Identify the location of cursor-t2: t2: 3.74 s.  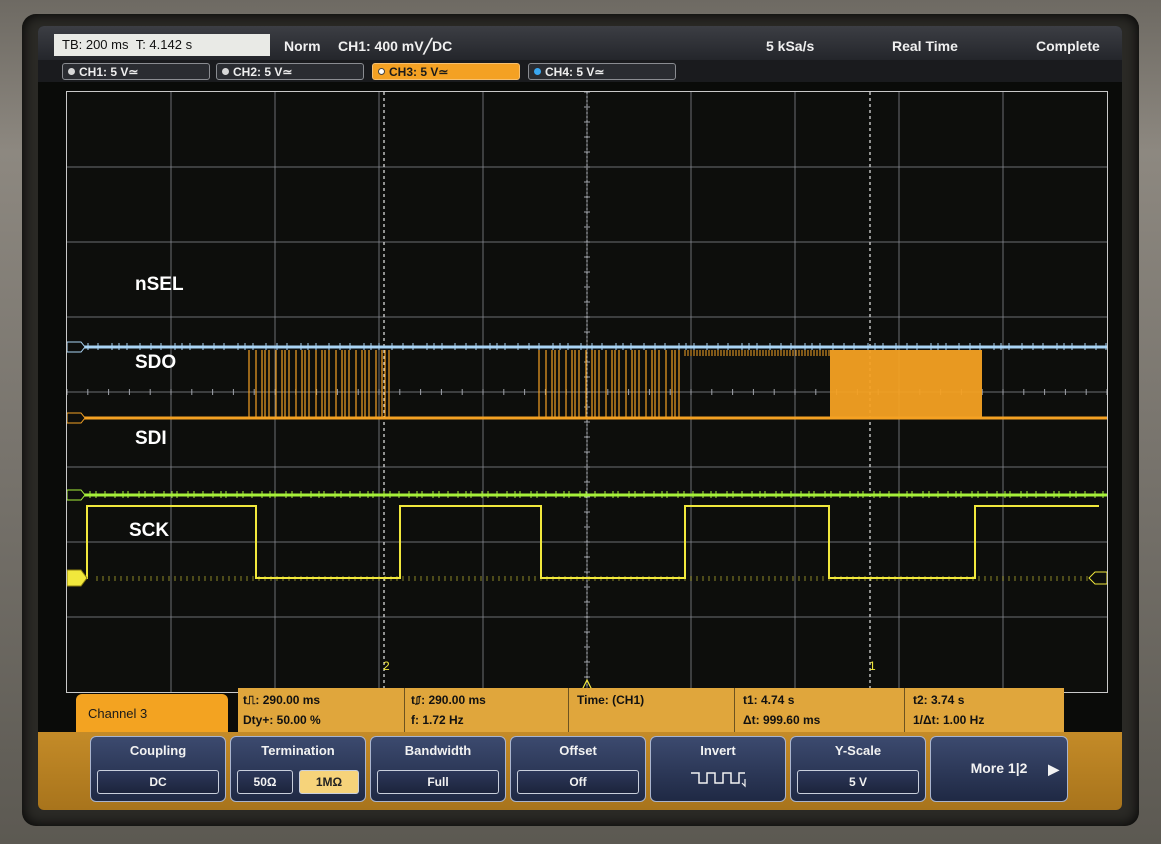
(939, 700).